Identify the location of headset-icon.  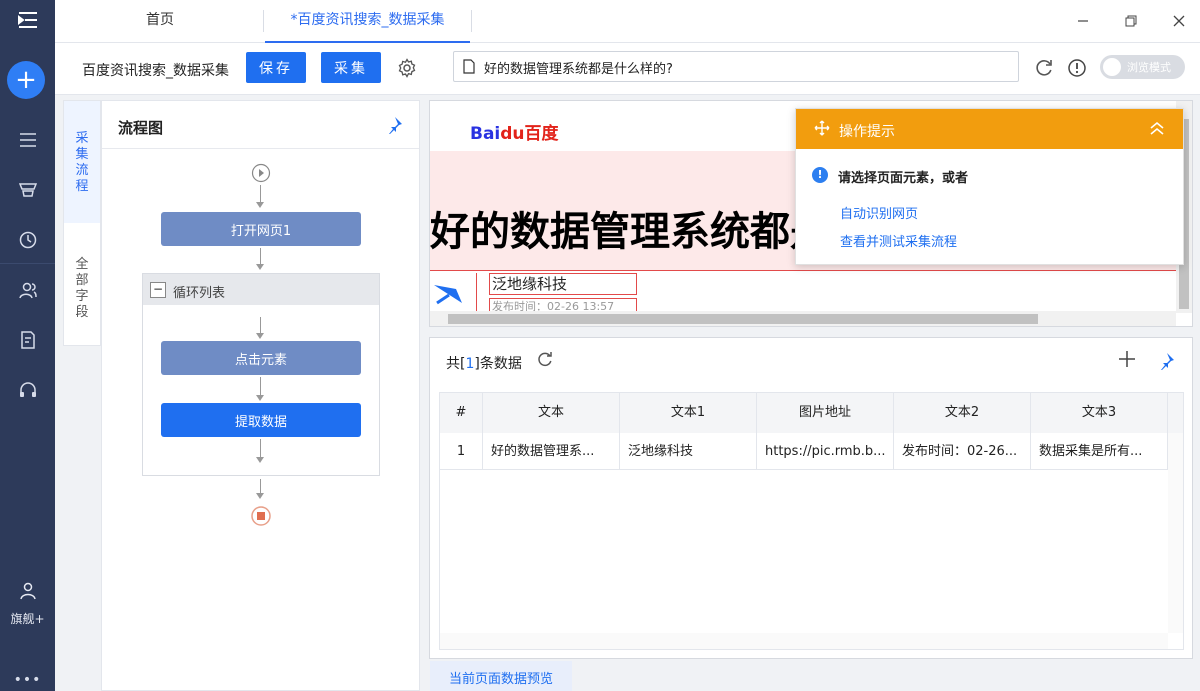
(27, 390).